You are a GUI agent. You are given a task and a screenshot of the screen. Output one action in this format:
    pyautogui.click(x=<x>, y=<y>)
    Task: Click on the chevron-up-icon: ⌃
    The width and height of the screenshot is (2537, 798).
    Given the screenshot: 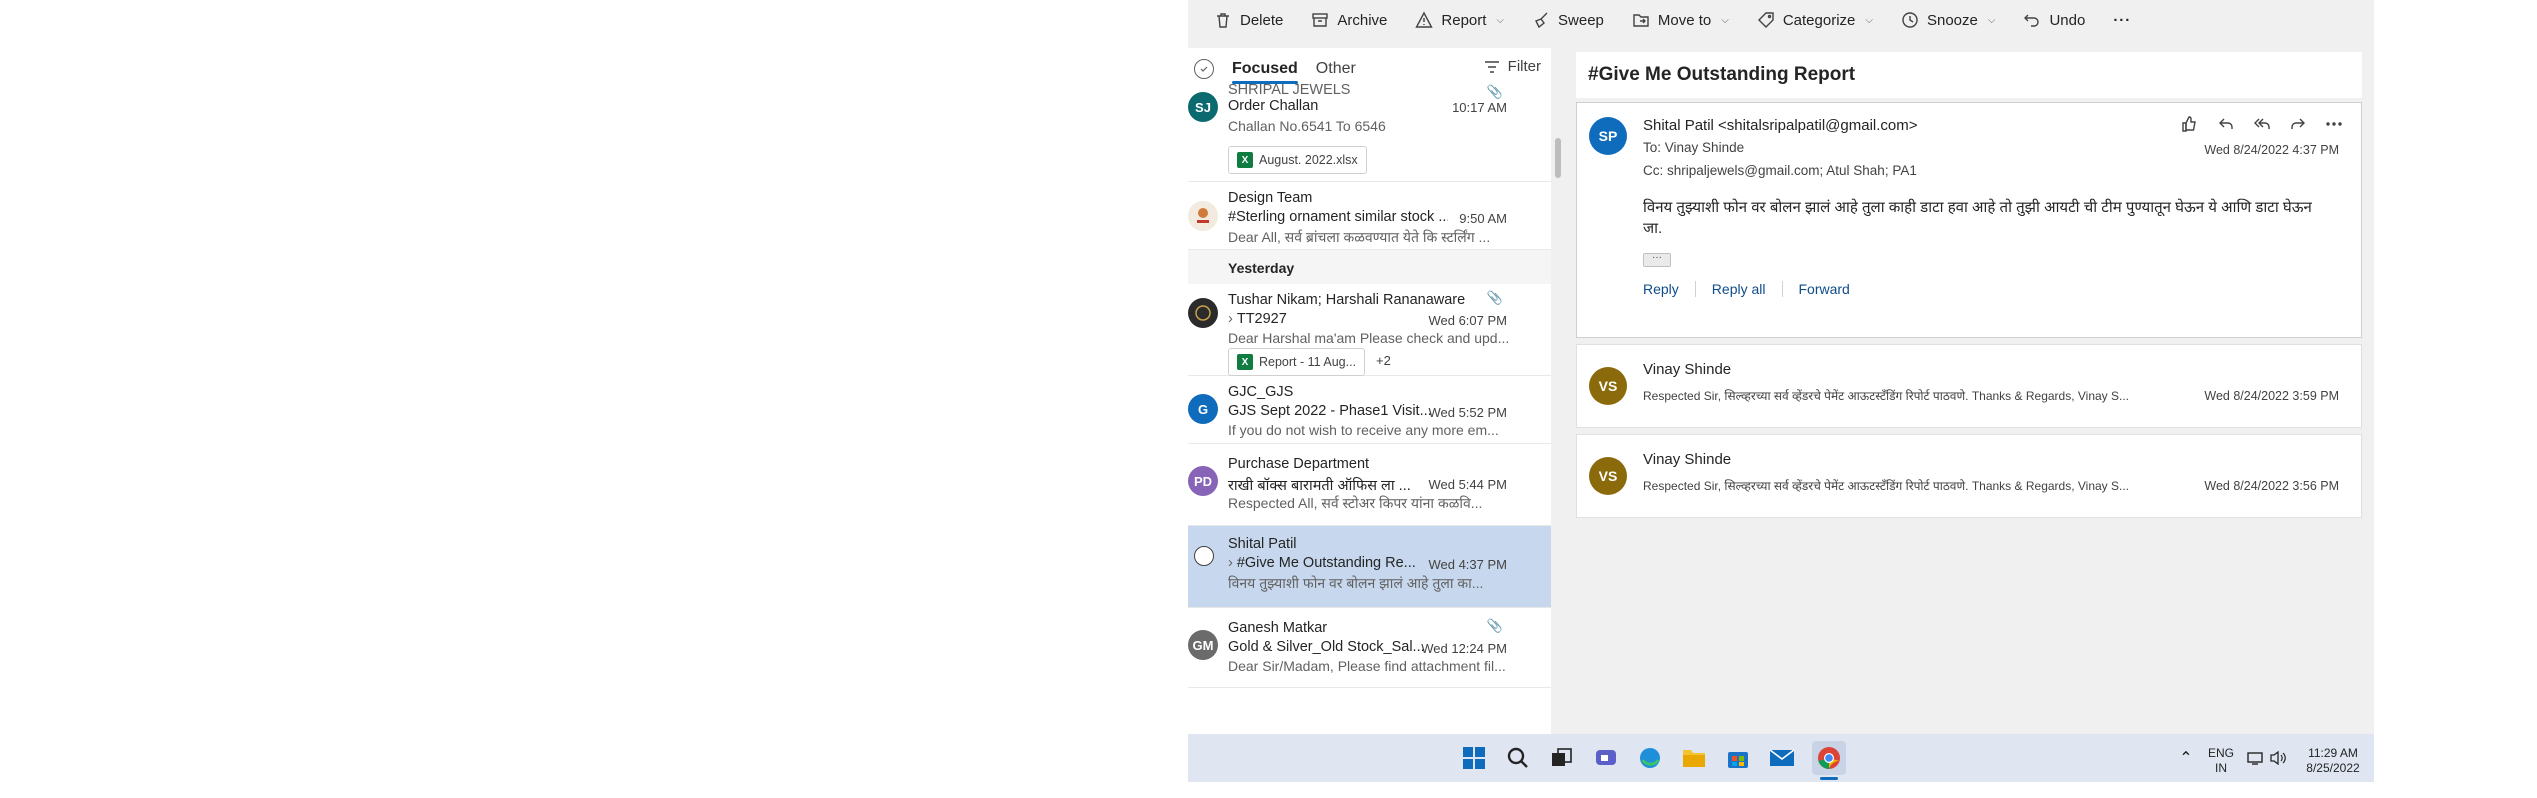 What is the action you would take?
    pyautogui.click(x=2186, y=758)
    